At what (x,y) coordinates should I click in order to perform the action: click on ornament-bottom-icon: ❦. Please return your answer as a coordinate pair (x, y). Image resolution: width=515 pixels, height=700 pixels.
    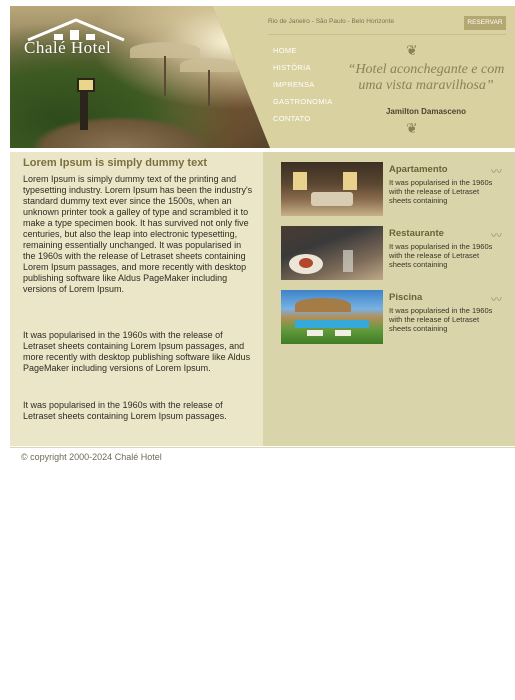
    Looking at the image, I should click on (412, 128).